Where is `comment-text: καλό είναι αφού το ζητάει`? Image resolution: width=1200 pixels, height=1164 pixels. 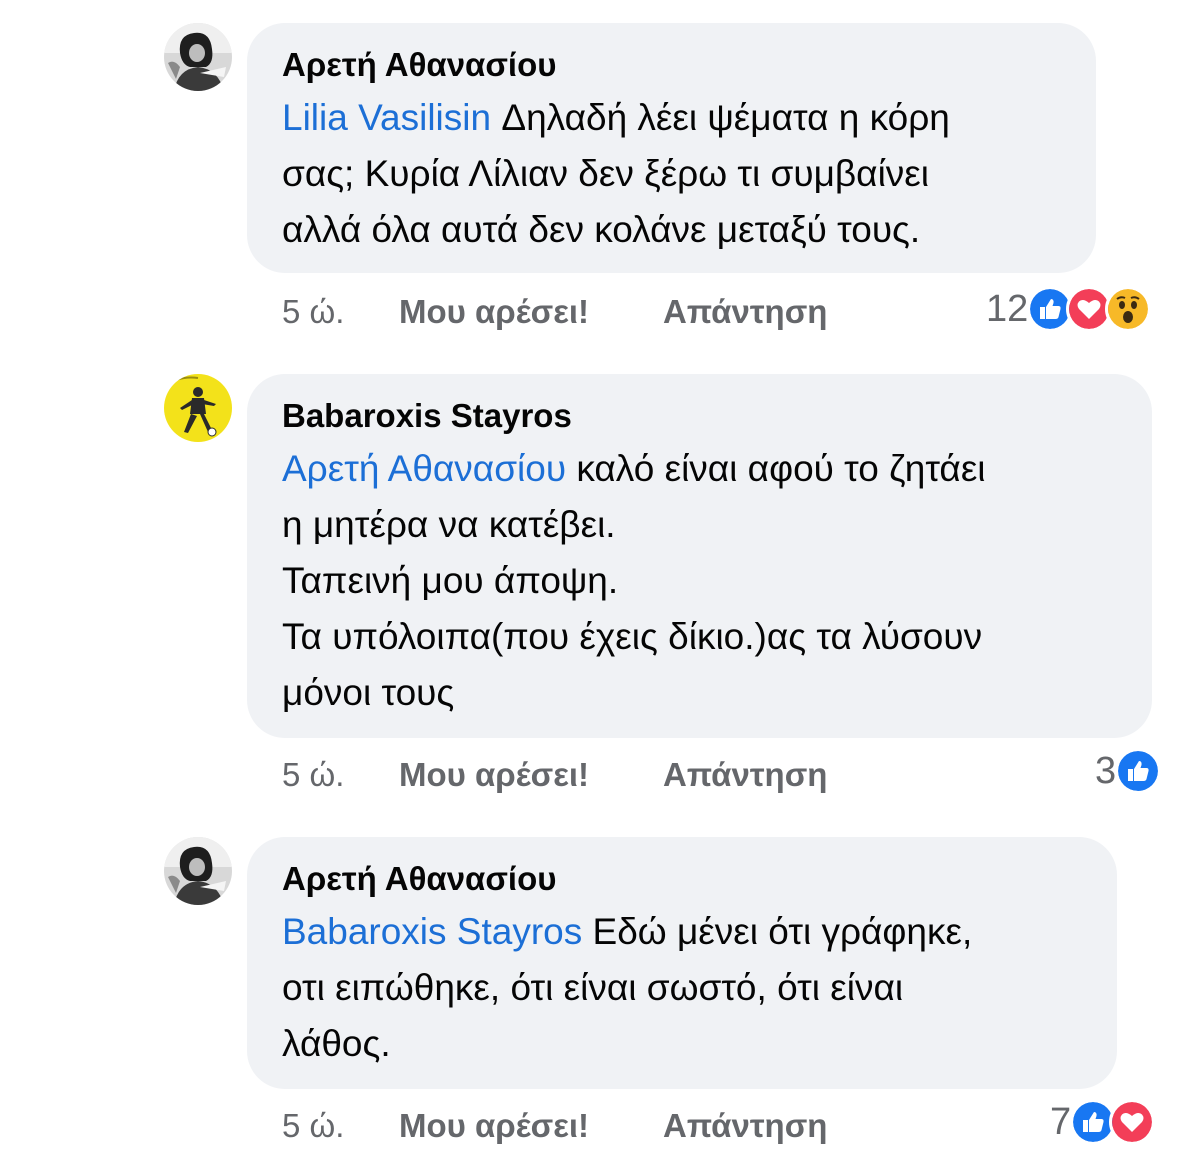 comment-text: καλό είναι αφού το ζητάει is located at coordinates (776, 468).